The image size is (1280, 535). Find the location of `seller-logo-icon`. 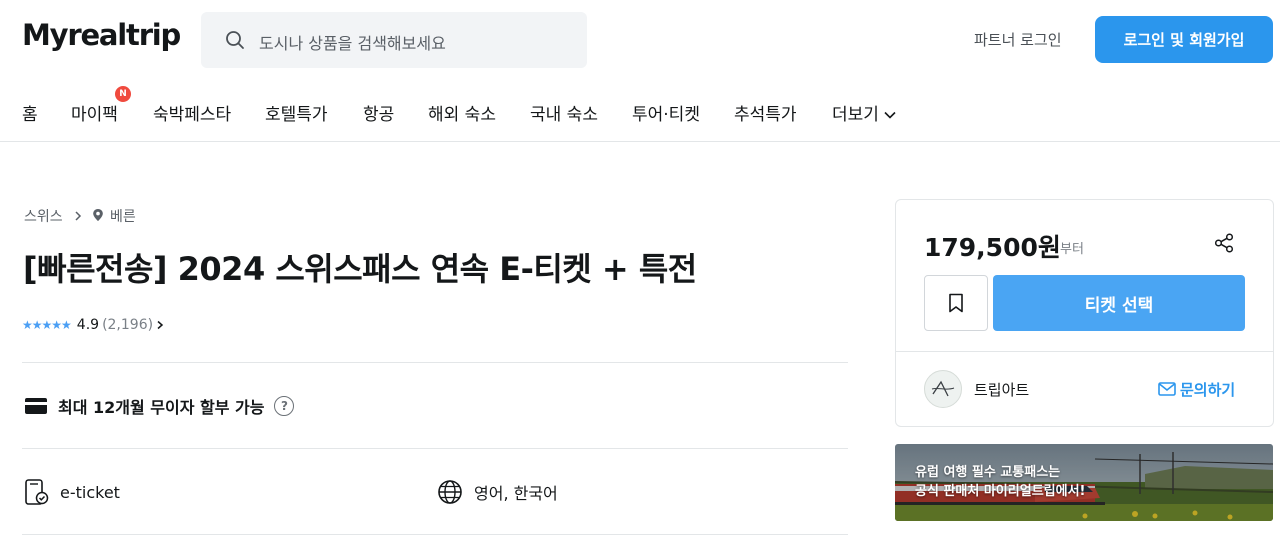

seller-logo-icon is located at coordinates (943, 388).